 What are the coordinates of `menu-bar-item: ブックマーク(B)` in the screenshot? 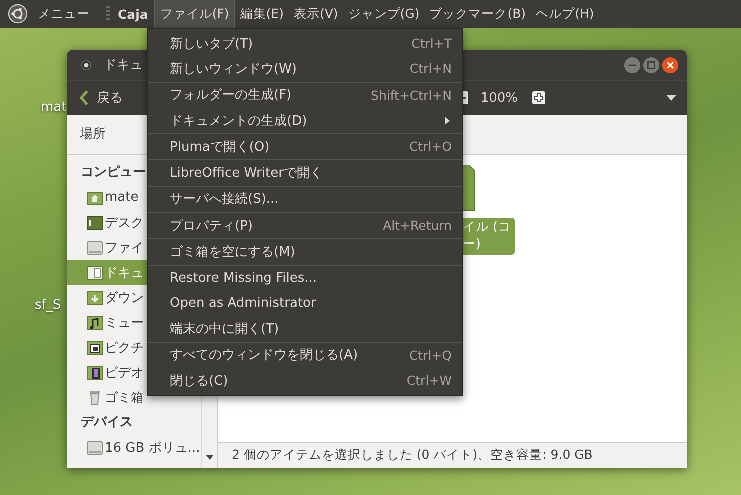 It's located at (478, 14).